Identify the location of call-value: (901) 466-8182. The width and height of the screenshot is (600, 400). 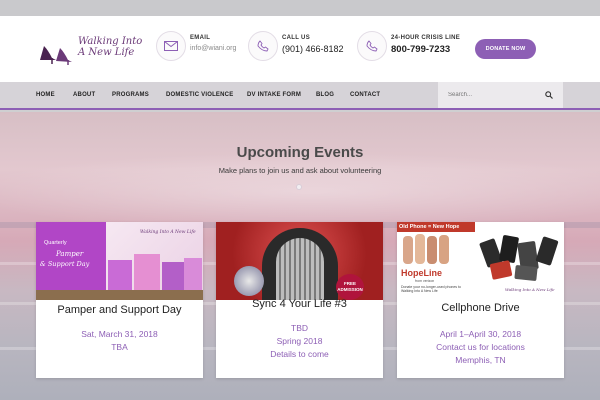
(313, 49).